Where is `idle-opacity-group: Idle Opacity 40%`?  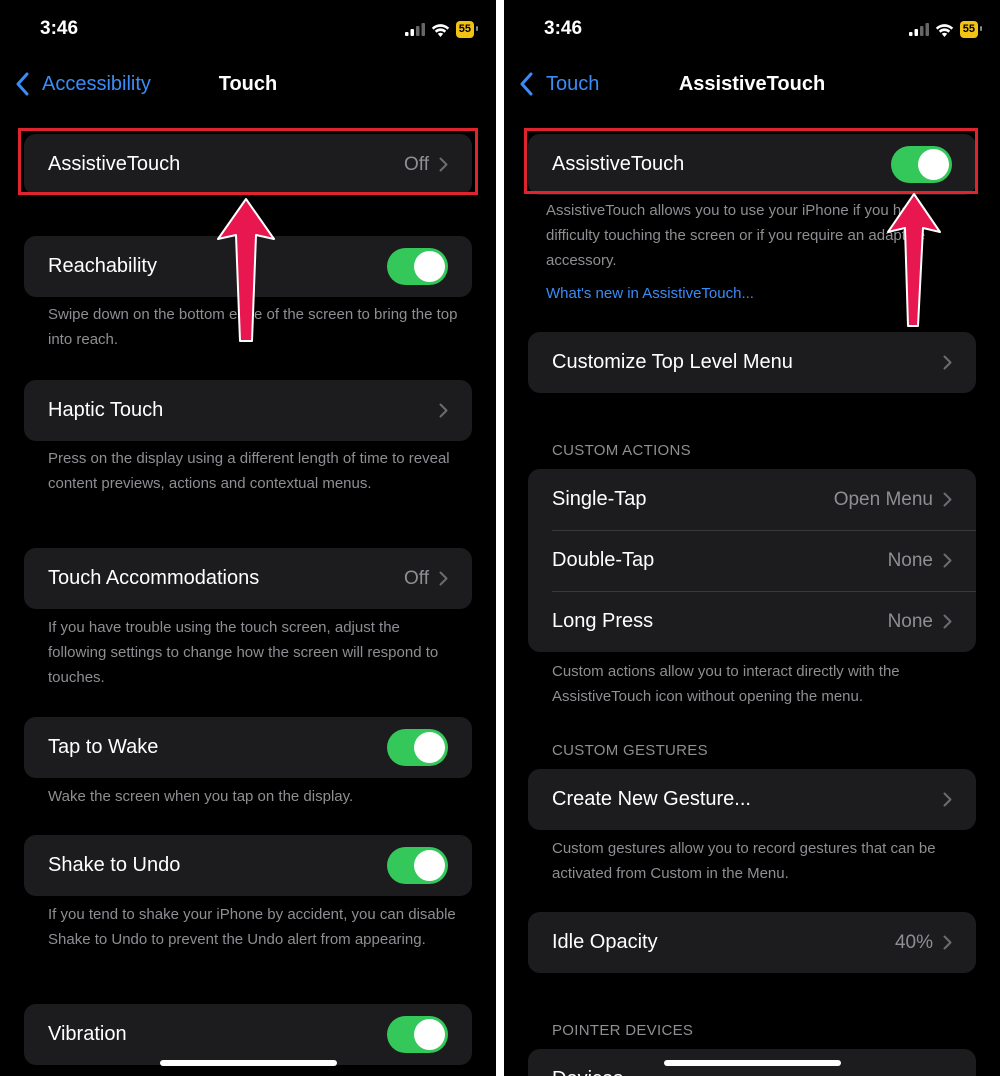 idle-opacity-group: Idle Opacity 40% is located at coordinates (752, 942).